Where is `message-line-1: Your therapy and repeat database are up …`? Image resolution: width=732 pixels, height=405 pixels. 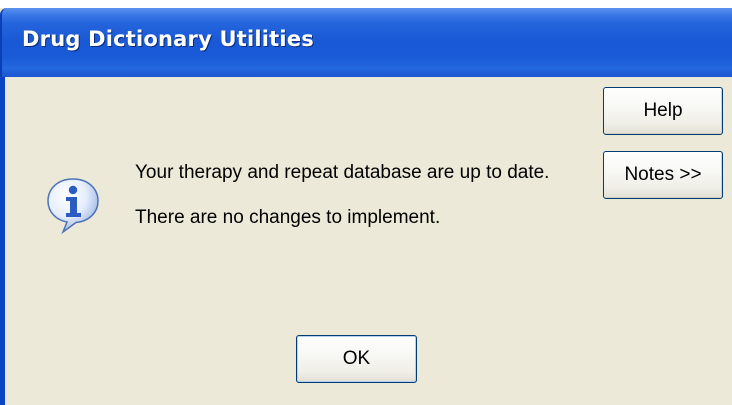 message-line-1: Your therapy and repeat database are up … is located at coordinates (342, 172).